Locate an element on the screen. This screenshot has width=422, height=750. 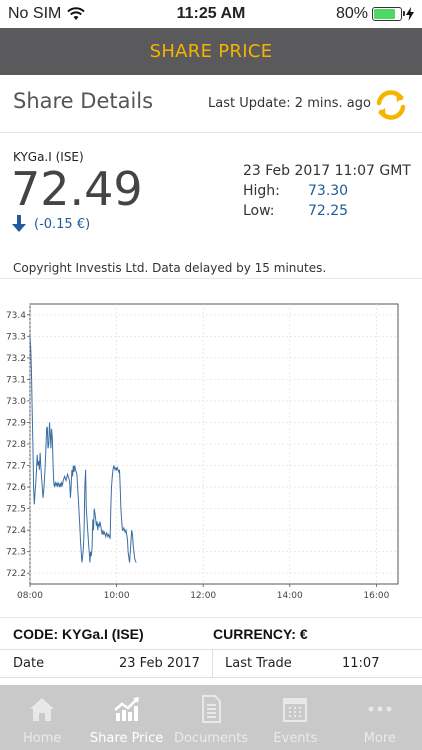
arrow-down-icon is located at coordinates (19, 223).